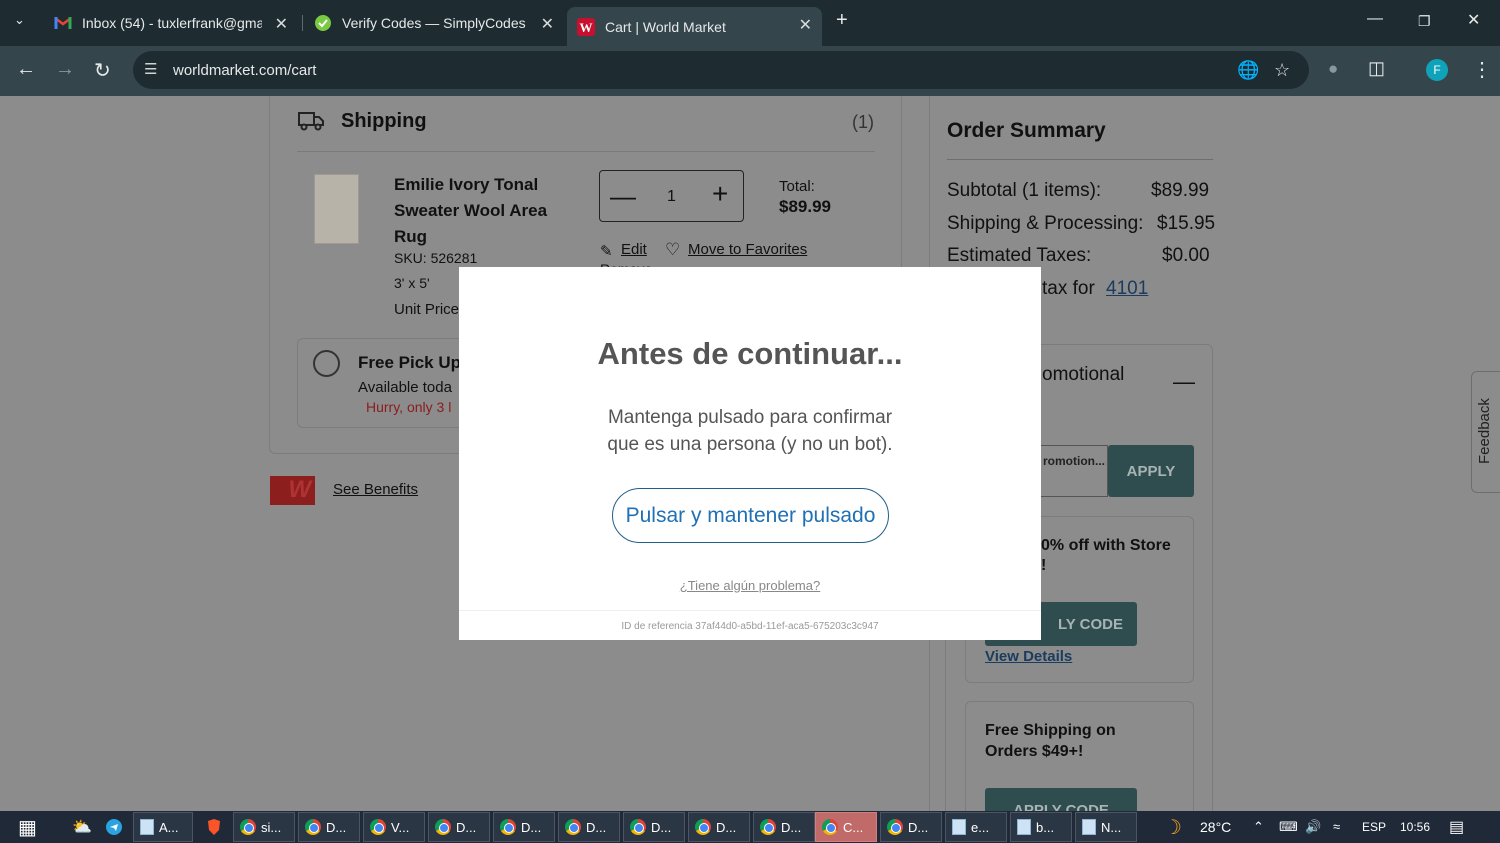  I want to click on product-name-line1: Emilie Ivory Tonal, so click(466, 185).